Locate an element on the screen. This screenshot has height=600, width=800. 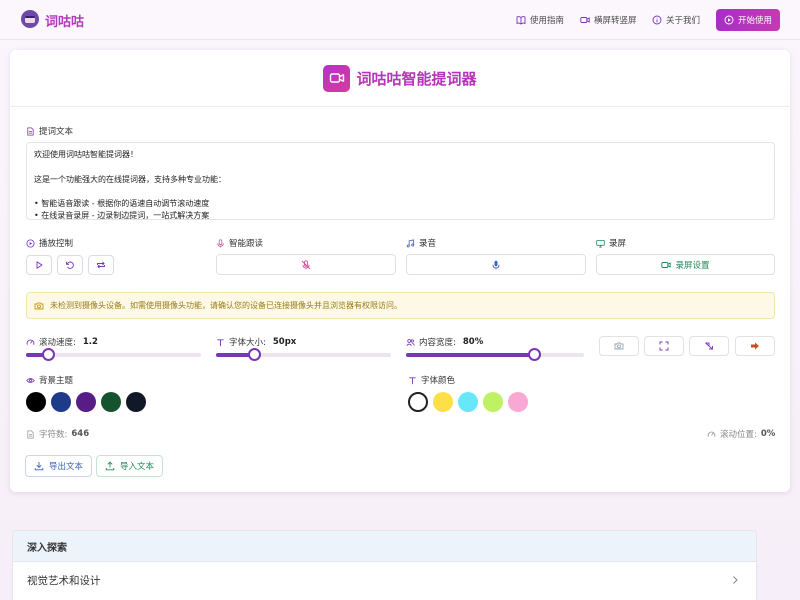
playback-label: 播放控制 is located at coordinates (49, 243).